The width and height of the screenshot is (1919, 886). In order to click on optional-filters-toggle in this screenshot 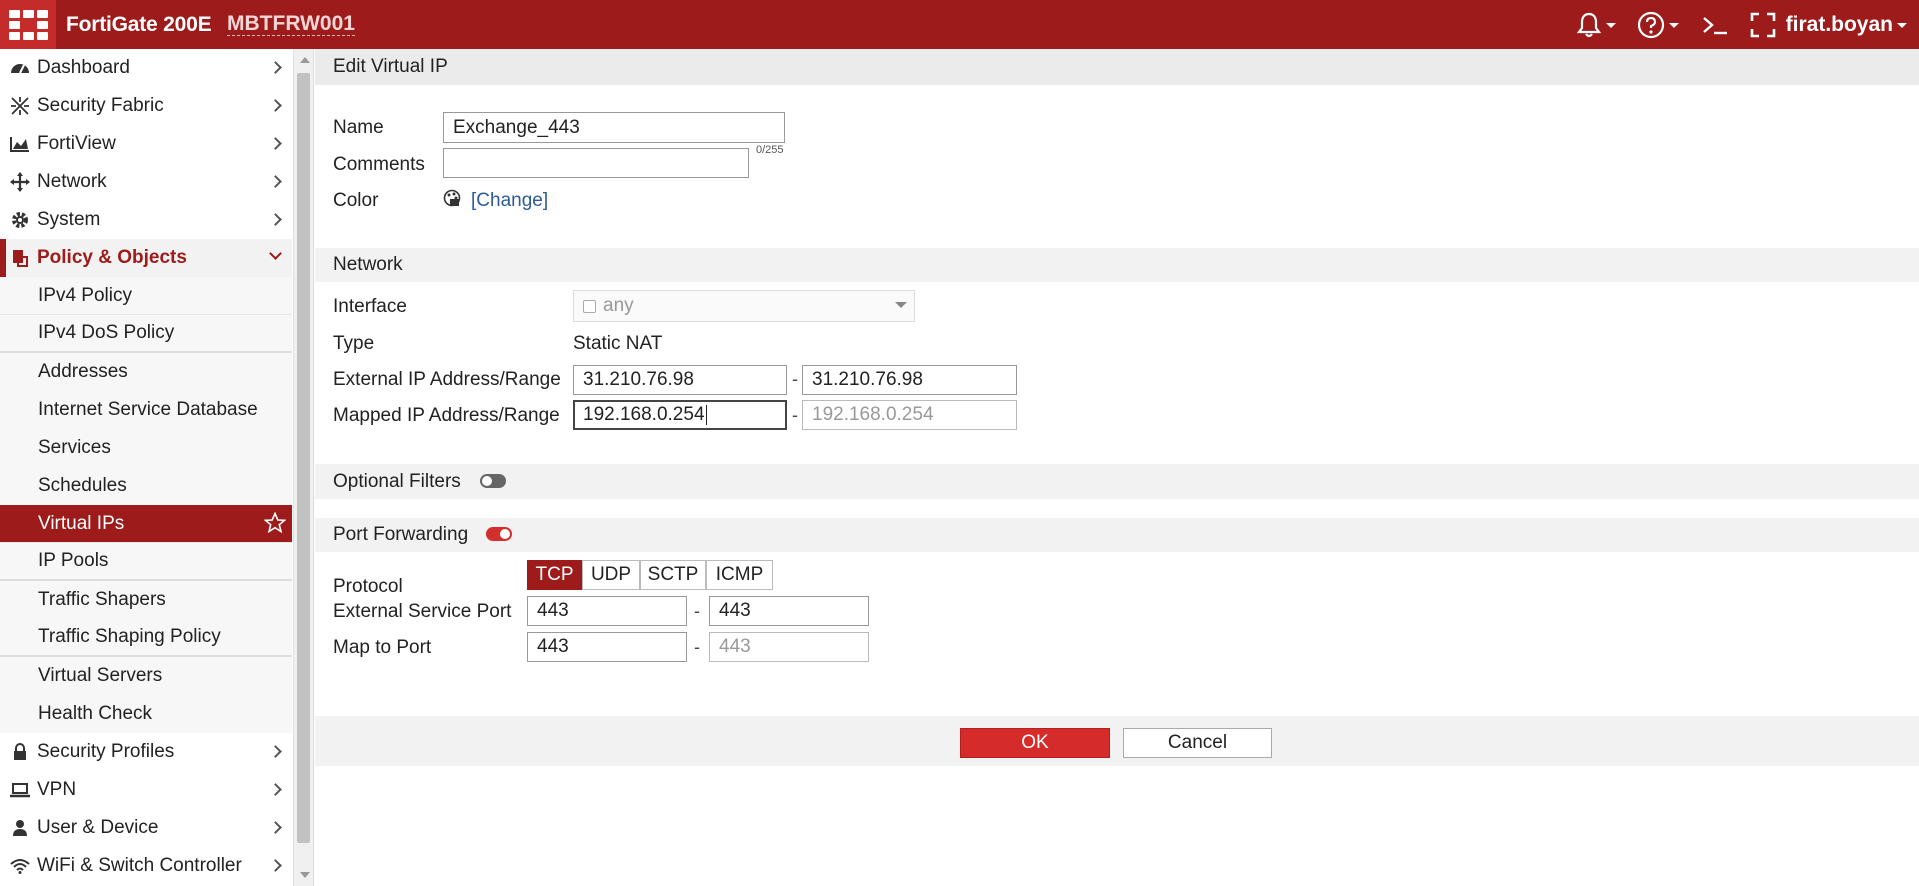, I will do `click(493, 481)`.